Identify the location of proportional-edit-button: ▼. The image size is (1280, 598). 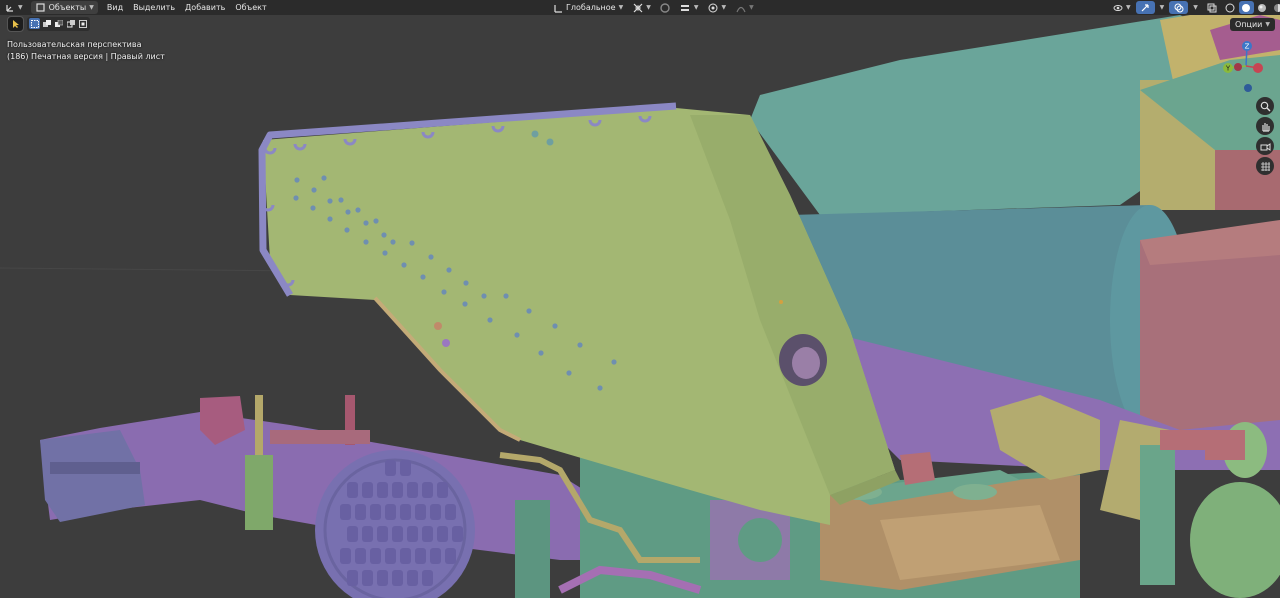
(716, 7).